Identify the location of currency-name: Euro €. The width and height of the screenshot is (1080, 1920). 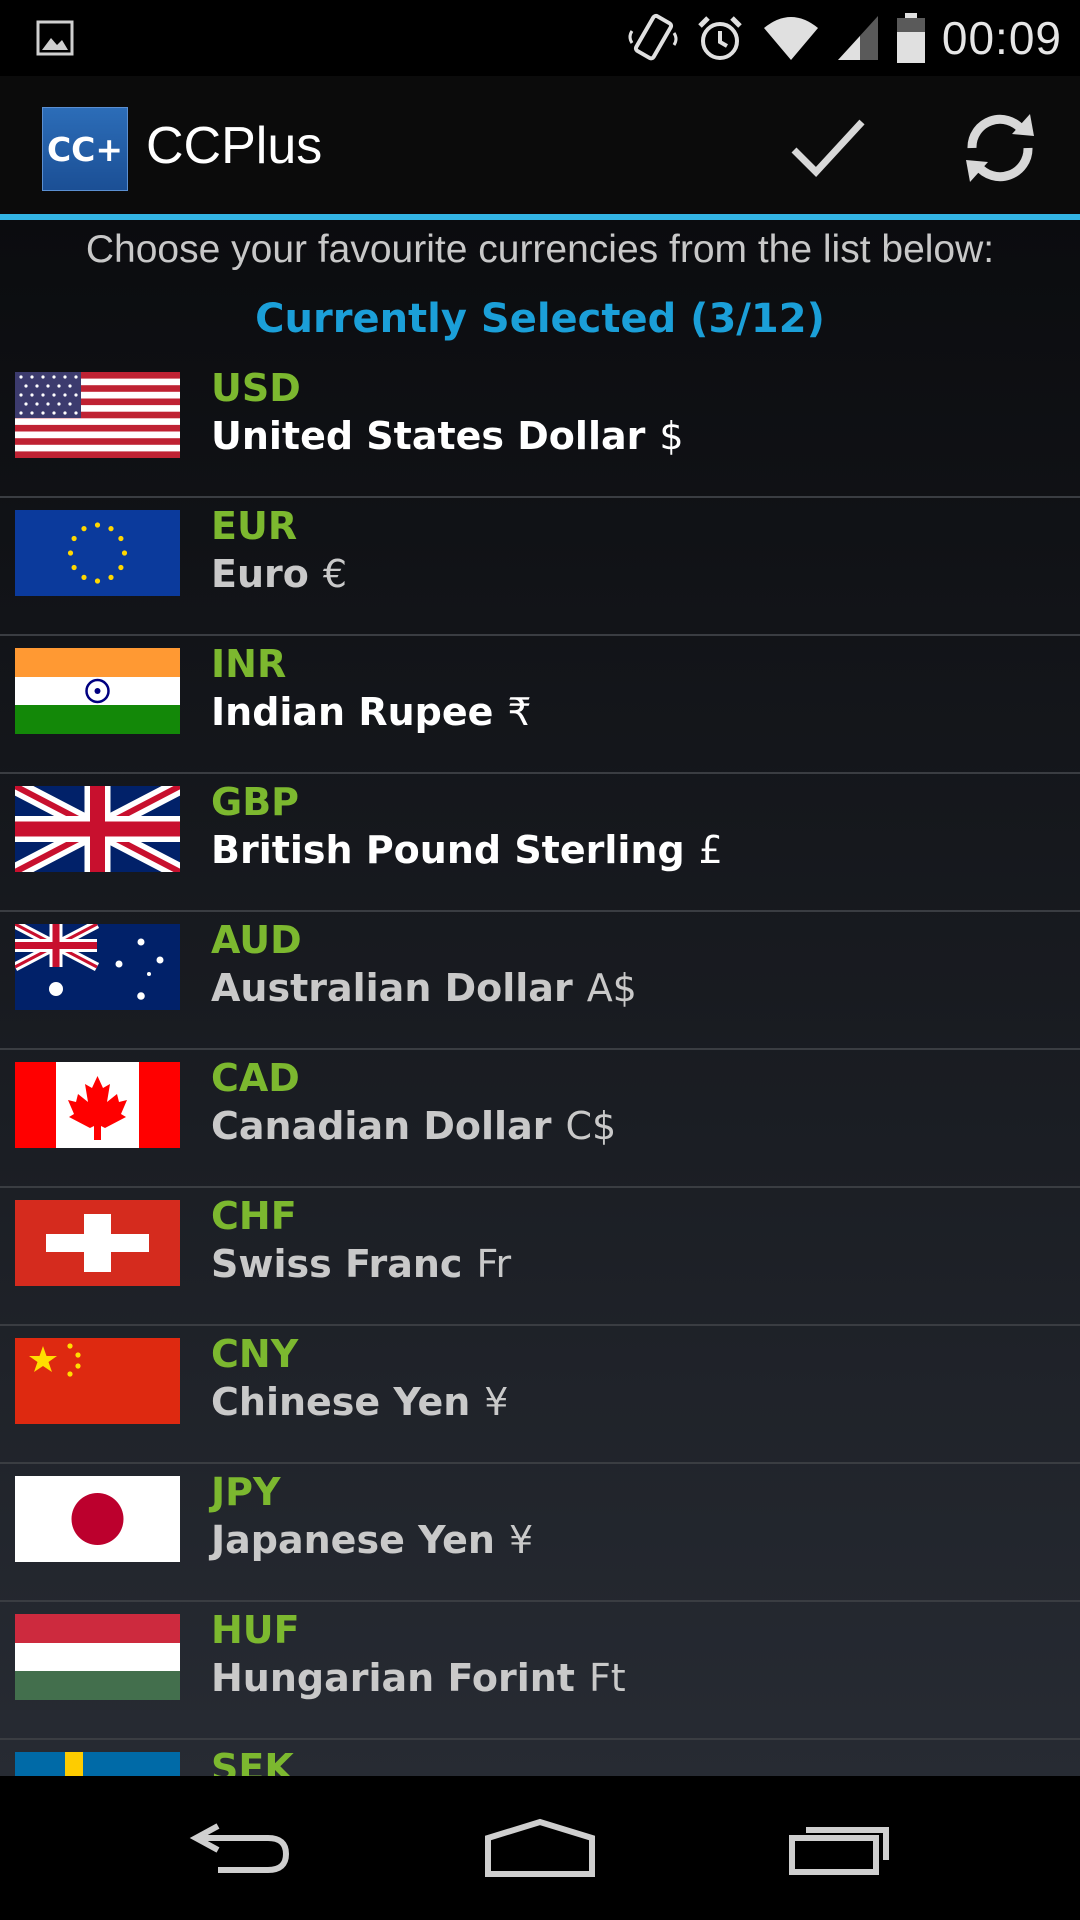
(279, 574).